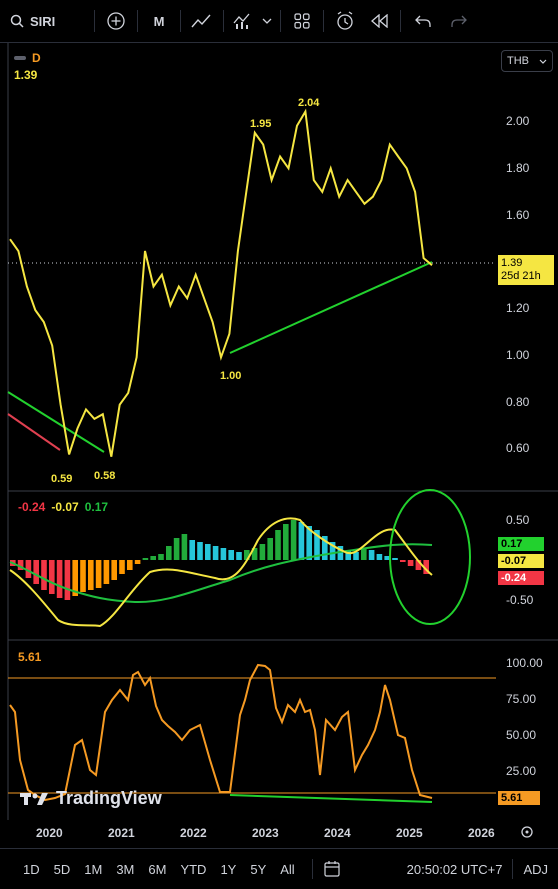  I want to click on timeframe-5y: 5Y, so click(258, 869).